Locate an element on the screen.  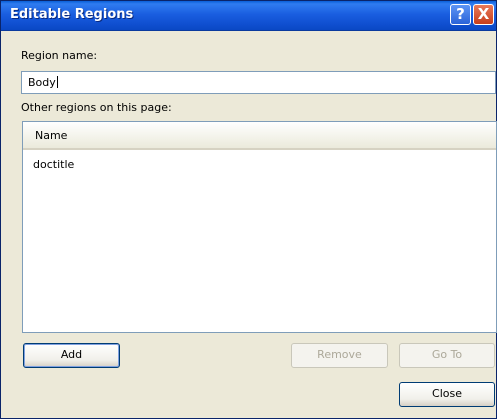
region-name-input: Body is located at coordinates (258, 82).